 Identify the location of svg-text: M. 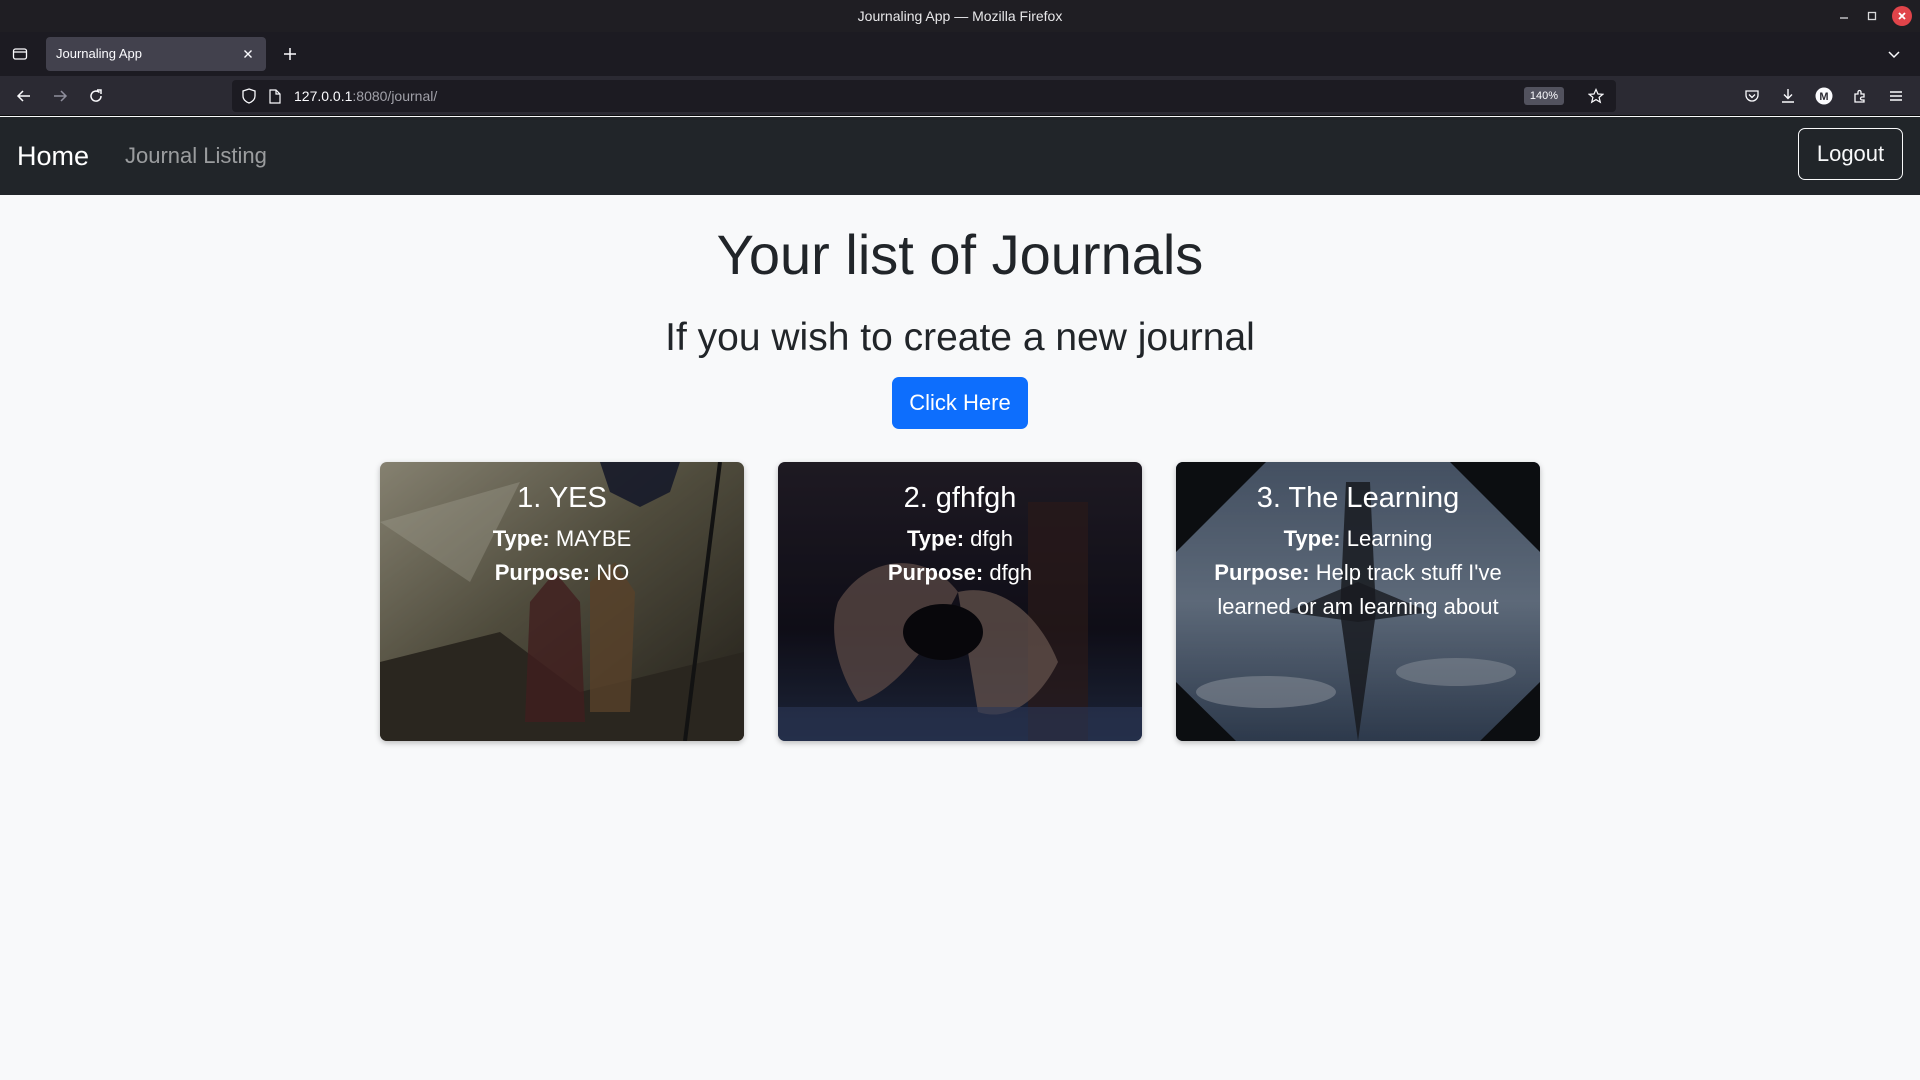
(1823, 97).